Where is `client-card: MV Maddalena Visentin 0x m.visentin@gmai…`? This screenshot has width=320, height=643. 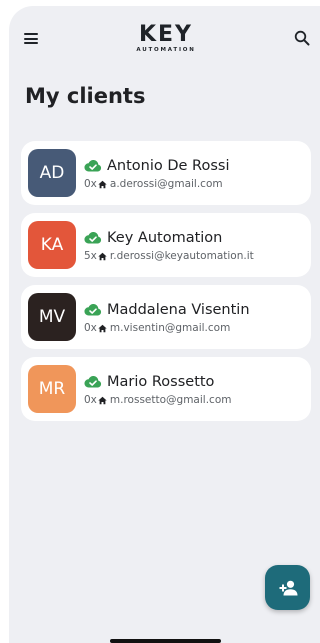
client-card: MV Maddalena Visentin 0x m.visentin@gmai… is located at coordinates (166, 317).